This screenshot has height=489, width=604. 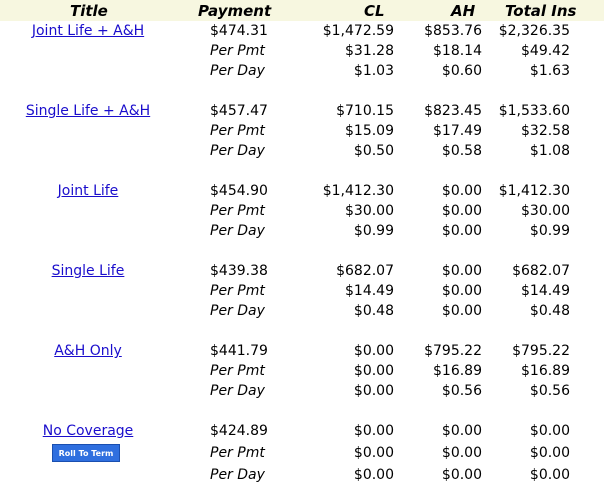 I want to click on coverage-link: Joint Life, so click(x=88, y=191).